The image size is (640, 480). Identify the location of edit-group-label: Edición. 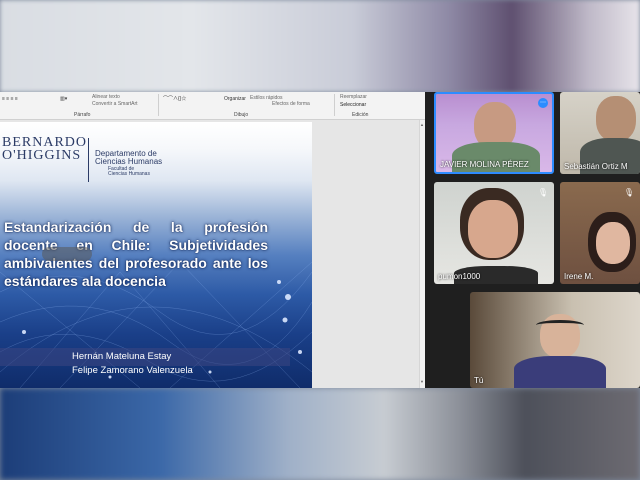
(360, 115).